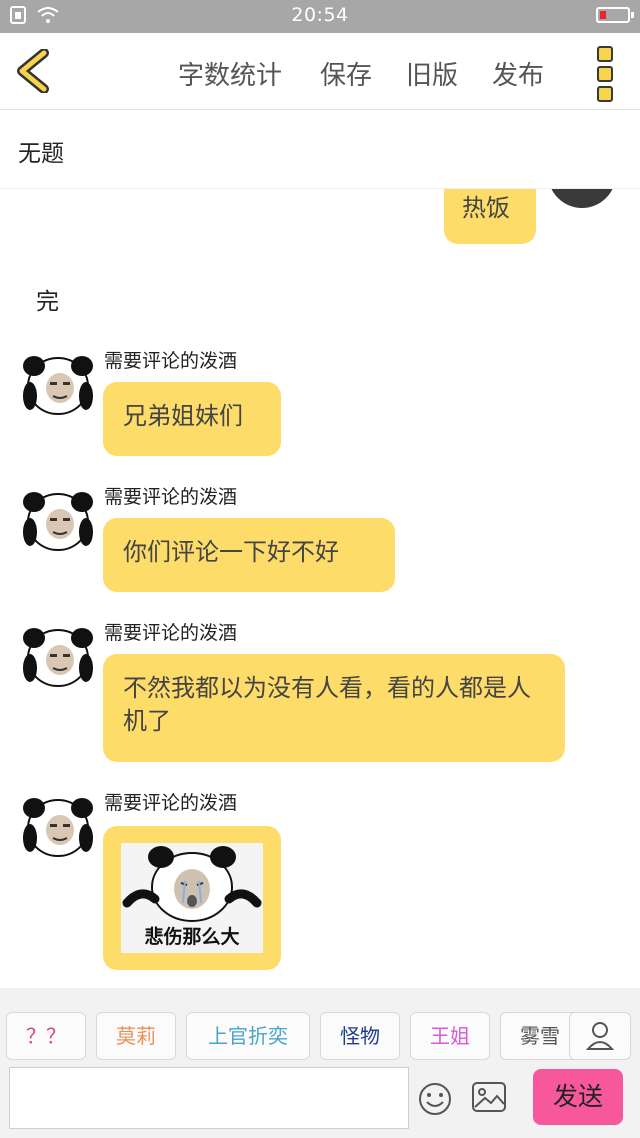  I want to click on sticker-image: 悲伤那么大, so click(192, 898).